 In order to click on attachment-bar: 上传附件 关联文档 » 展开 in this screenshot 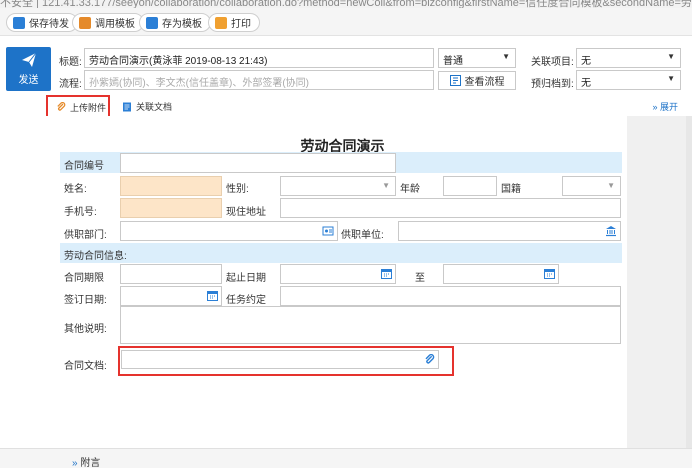, I will do `click(346, 107)`.